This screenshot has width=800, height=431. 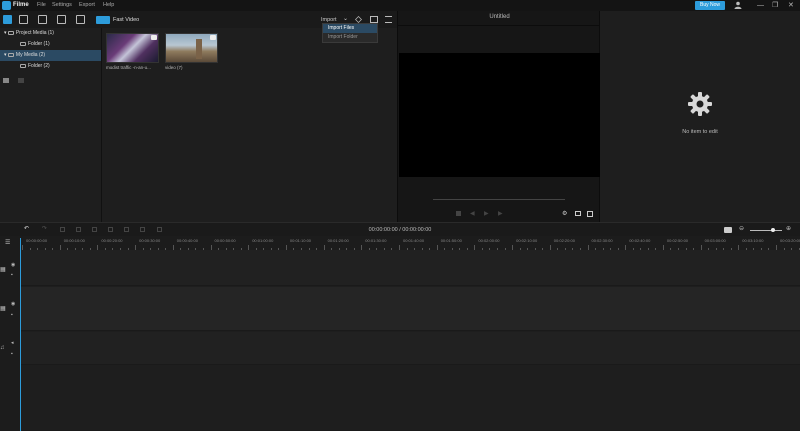 What do you see at coordinates (790, 240) in the screenshot?
I see `ruler-tick-label: 00:03:20:00` at bounding box center [790, 240].